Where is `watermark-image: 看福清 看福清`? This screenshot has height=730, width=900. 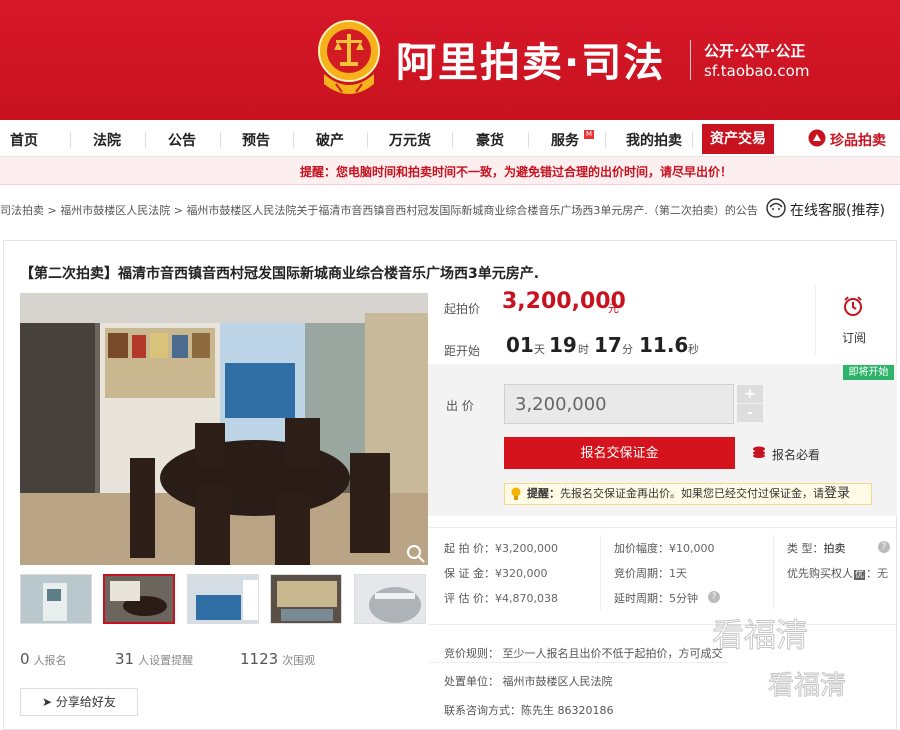
watermark-image: 看福清 看福清 is located at coordinates (779, 659).